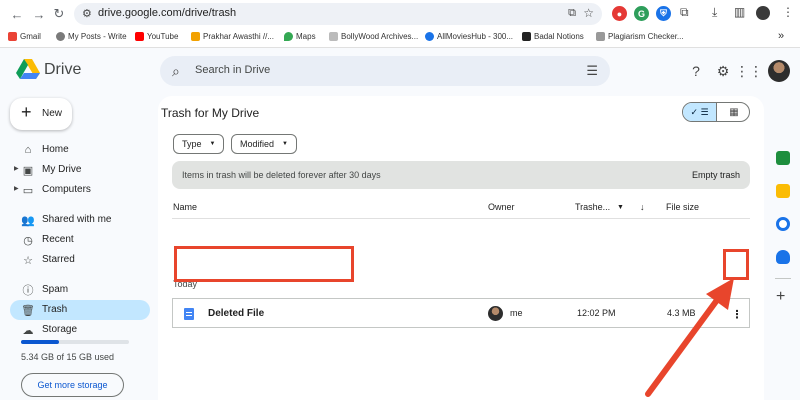 This screenshot has width=800, height=400. What do you see at coordinates (80, 290) in the screenshot?
I see `sidebar-item-spam: ⓘ Spam` at bounding box center [80, 290].